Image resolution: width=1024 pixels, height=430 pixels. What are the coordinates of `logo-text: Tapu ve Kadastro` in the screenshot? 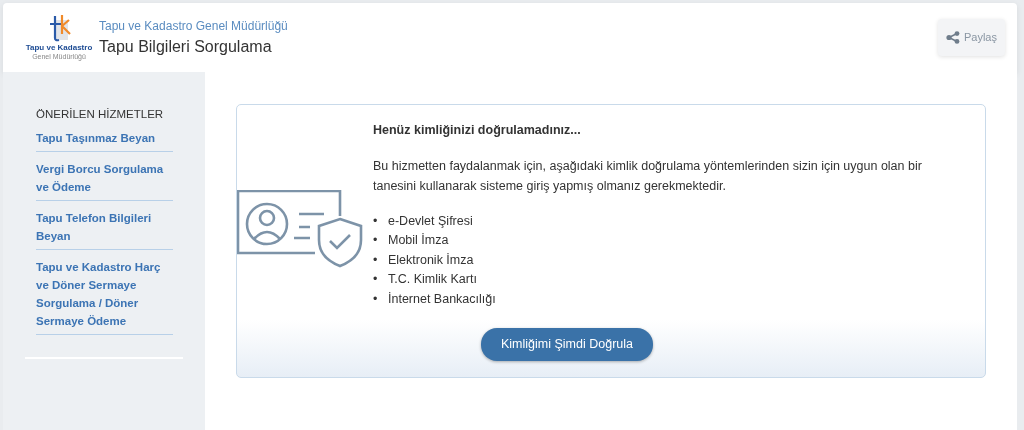 It's located at (59, 49).